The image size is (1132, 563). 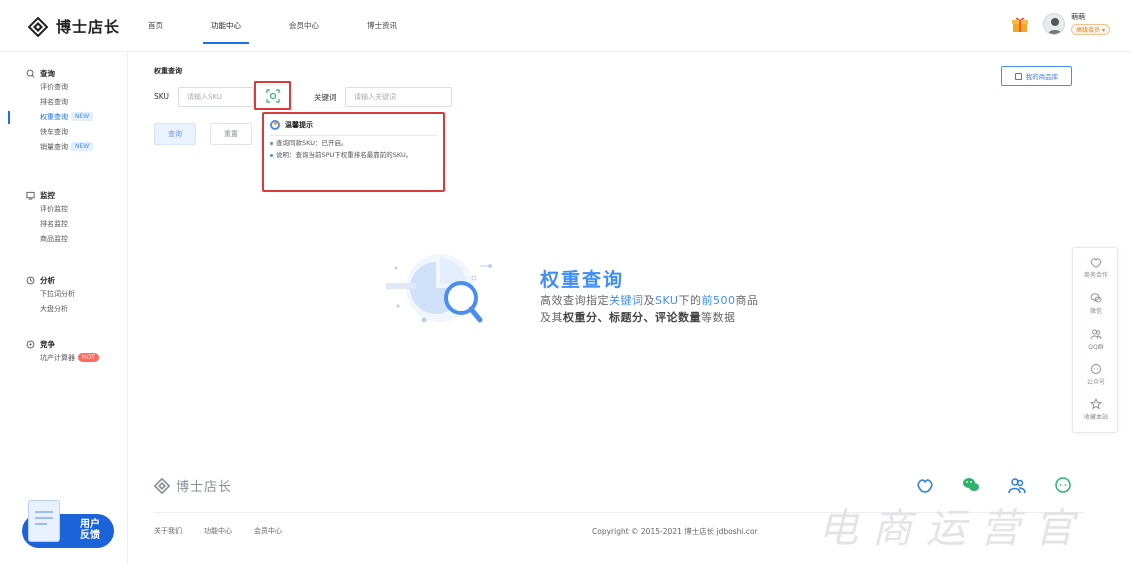 I want to click on float-label: QQ群, so click(x=1096, y=347).